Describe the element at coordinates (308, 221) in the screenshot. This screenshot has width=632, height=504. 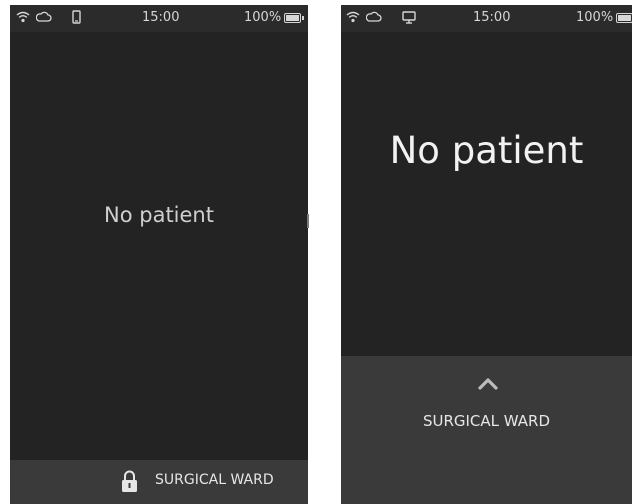
I see `divider-mark` at that location.